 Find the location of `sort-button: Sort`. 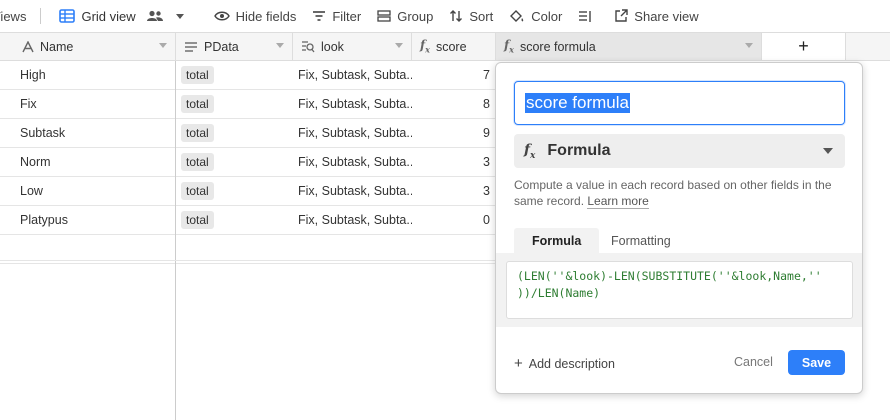

sort-button: Sort is located at coordinates (471, 16).